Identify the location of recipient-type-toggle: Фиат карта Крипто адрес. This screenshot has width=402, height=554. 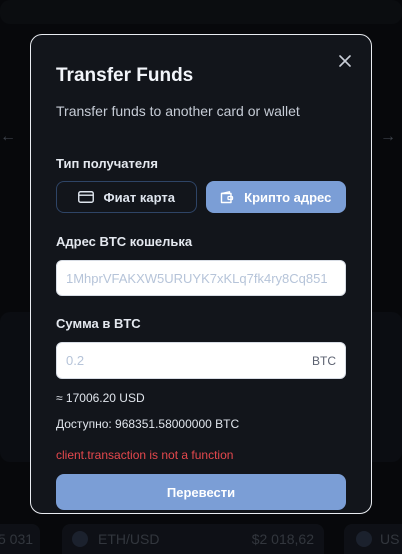
(201, 197).